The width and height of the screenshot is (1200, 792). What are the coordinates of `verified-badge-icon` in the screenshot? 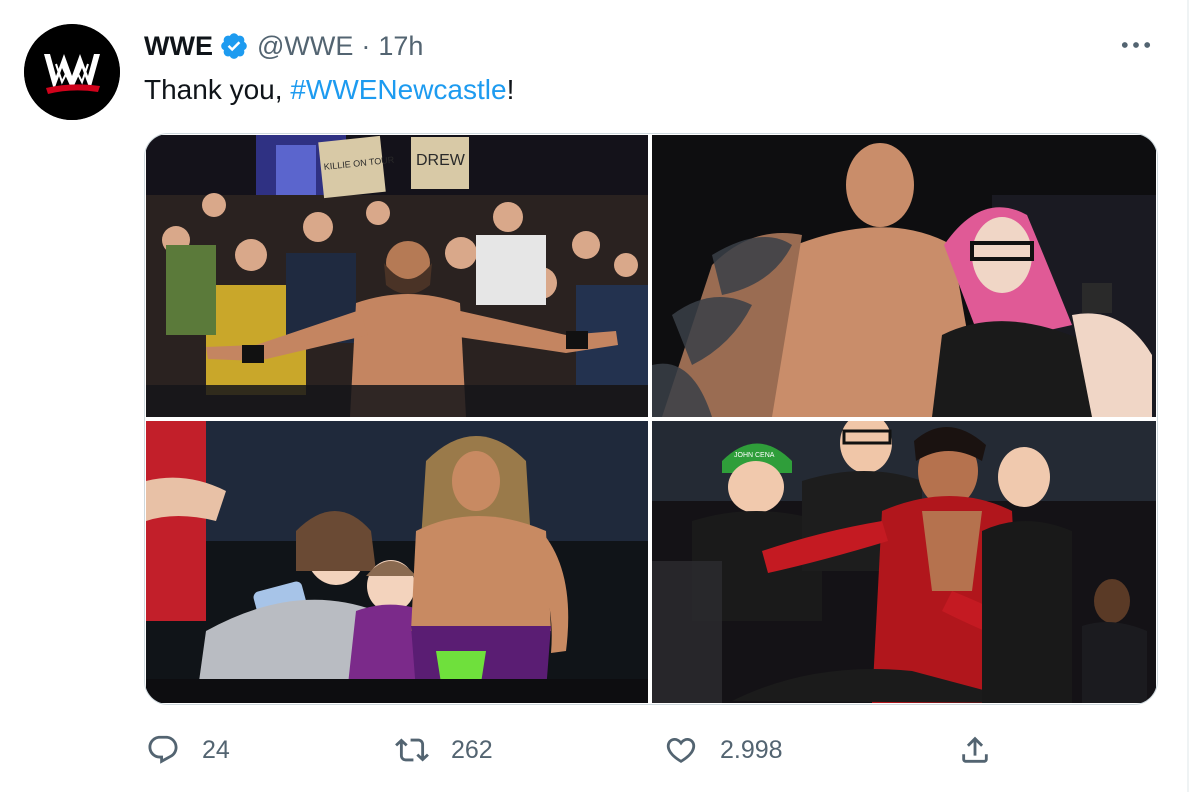 It's located at (234, 46).